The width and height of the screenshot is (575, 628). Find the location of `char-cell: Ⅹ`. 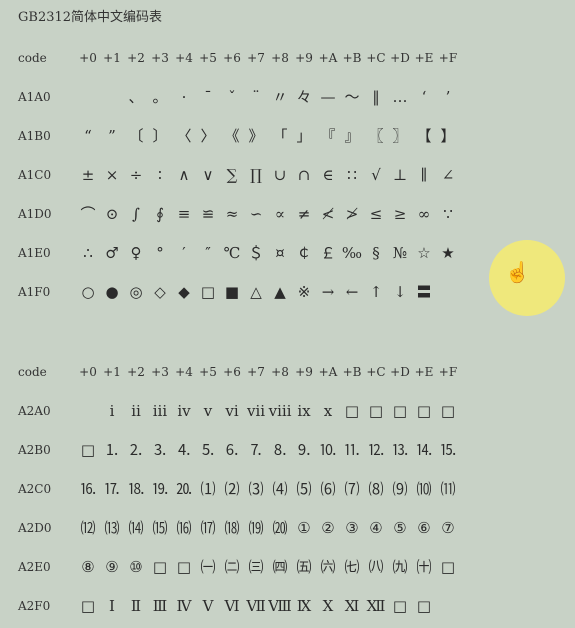

char-cell: Ⅹ is located at coordinates (328, 605).